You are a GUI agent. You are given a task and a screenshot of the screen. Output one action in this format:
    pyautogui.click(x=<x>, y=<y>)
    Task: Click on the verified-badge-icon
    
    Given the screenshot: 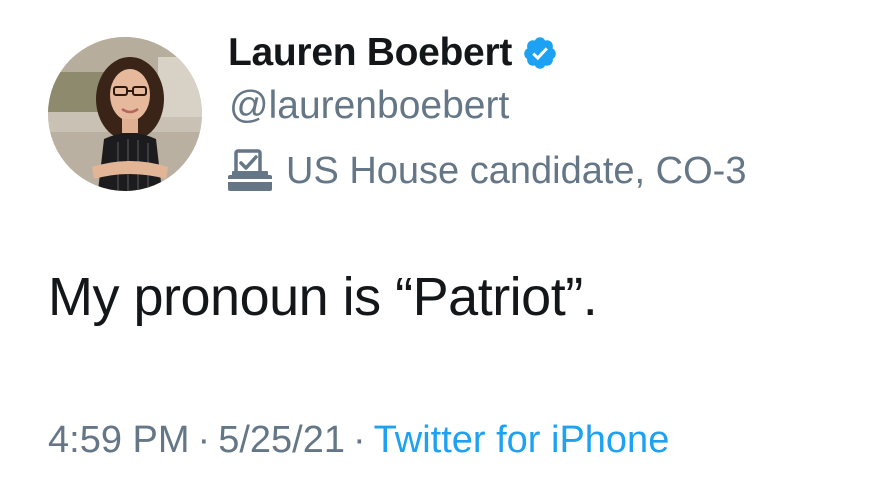 What is the action you would take?
    pyautogui.click(x=540, y=53)
    